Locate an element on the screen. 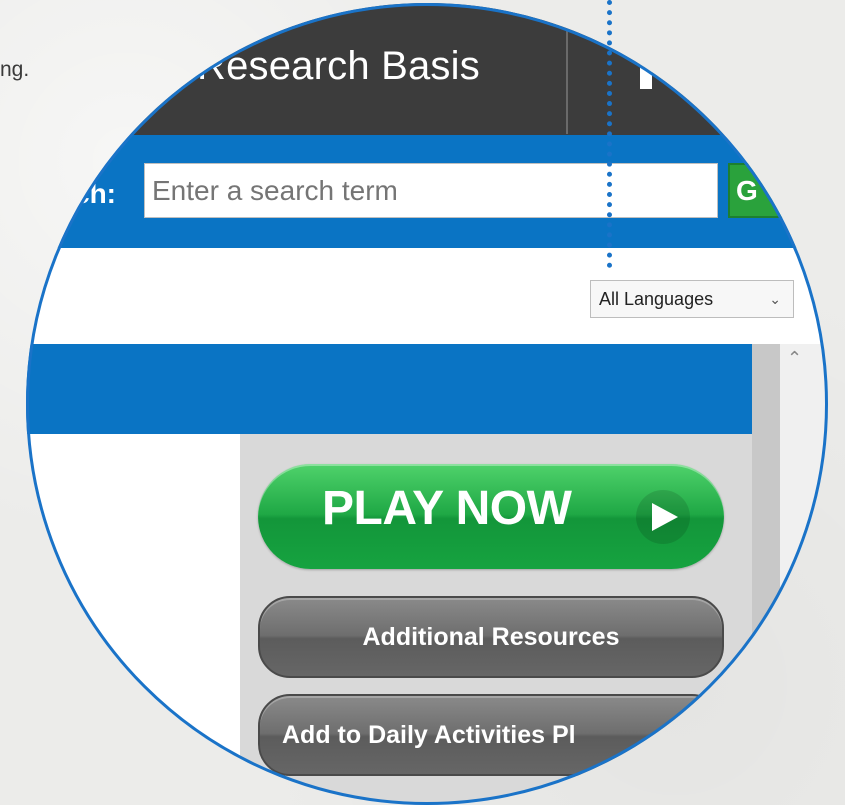  add-daily-activities-button: Add to Daily Activities Pl is located at coordinates (491, 735).